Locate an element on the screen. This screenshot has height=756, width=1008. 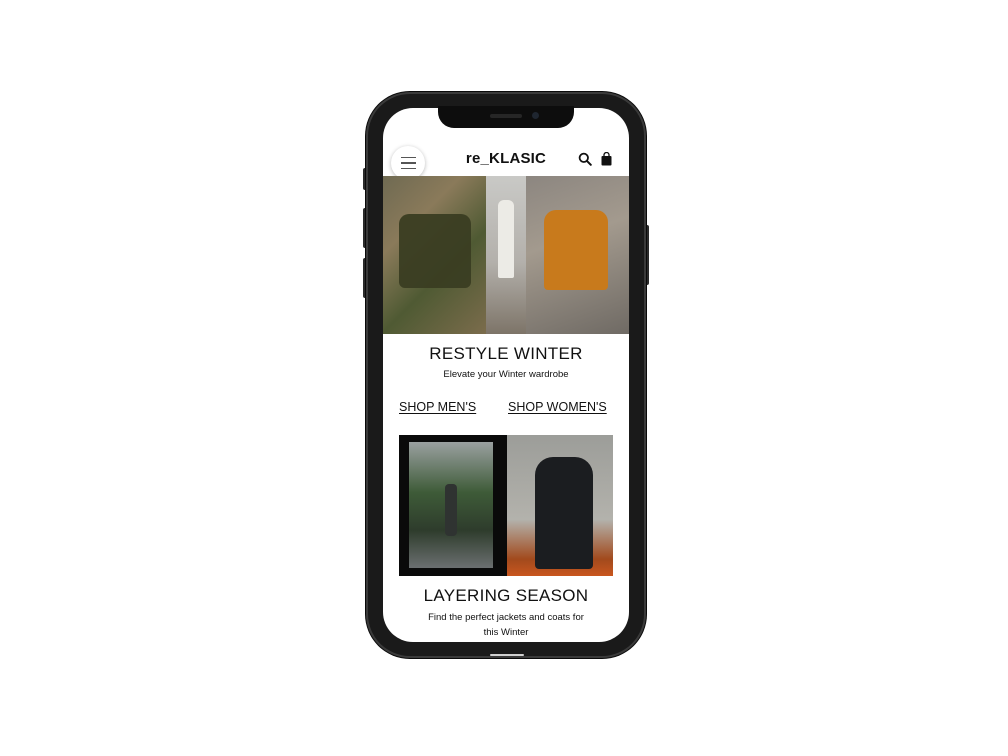
editorial-subtitle-line-2: this Winter is located at coordinates (506, 632).